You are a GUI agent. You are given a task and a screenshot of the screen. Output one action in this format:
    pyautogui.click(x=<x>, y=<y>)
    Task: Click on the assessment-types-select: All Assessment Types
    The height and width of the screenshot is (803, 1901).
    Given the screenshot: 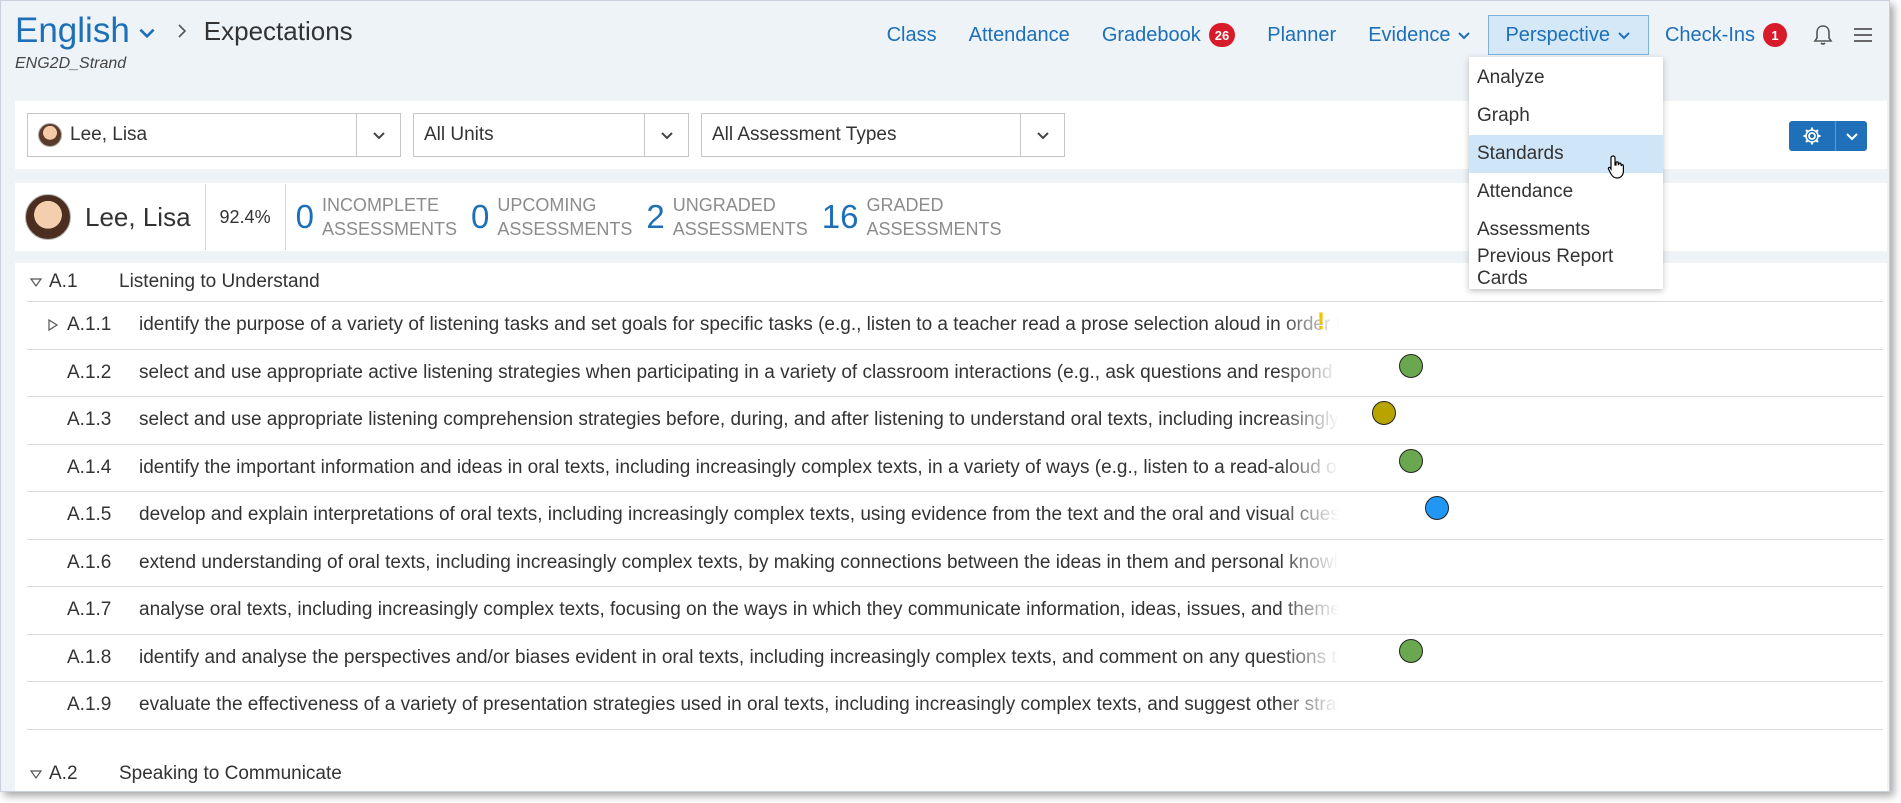 What is the action you would take?
    pyautogui.click(x=883, y=135)
    